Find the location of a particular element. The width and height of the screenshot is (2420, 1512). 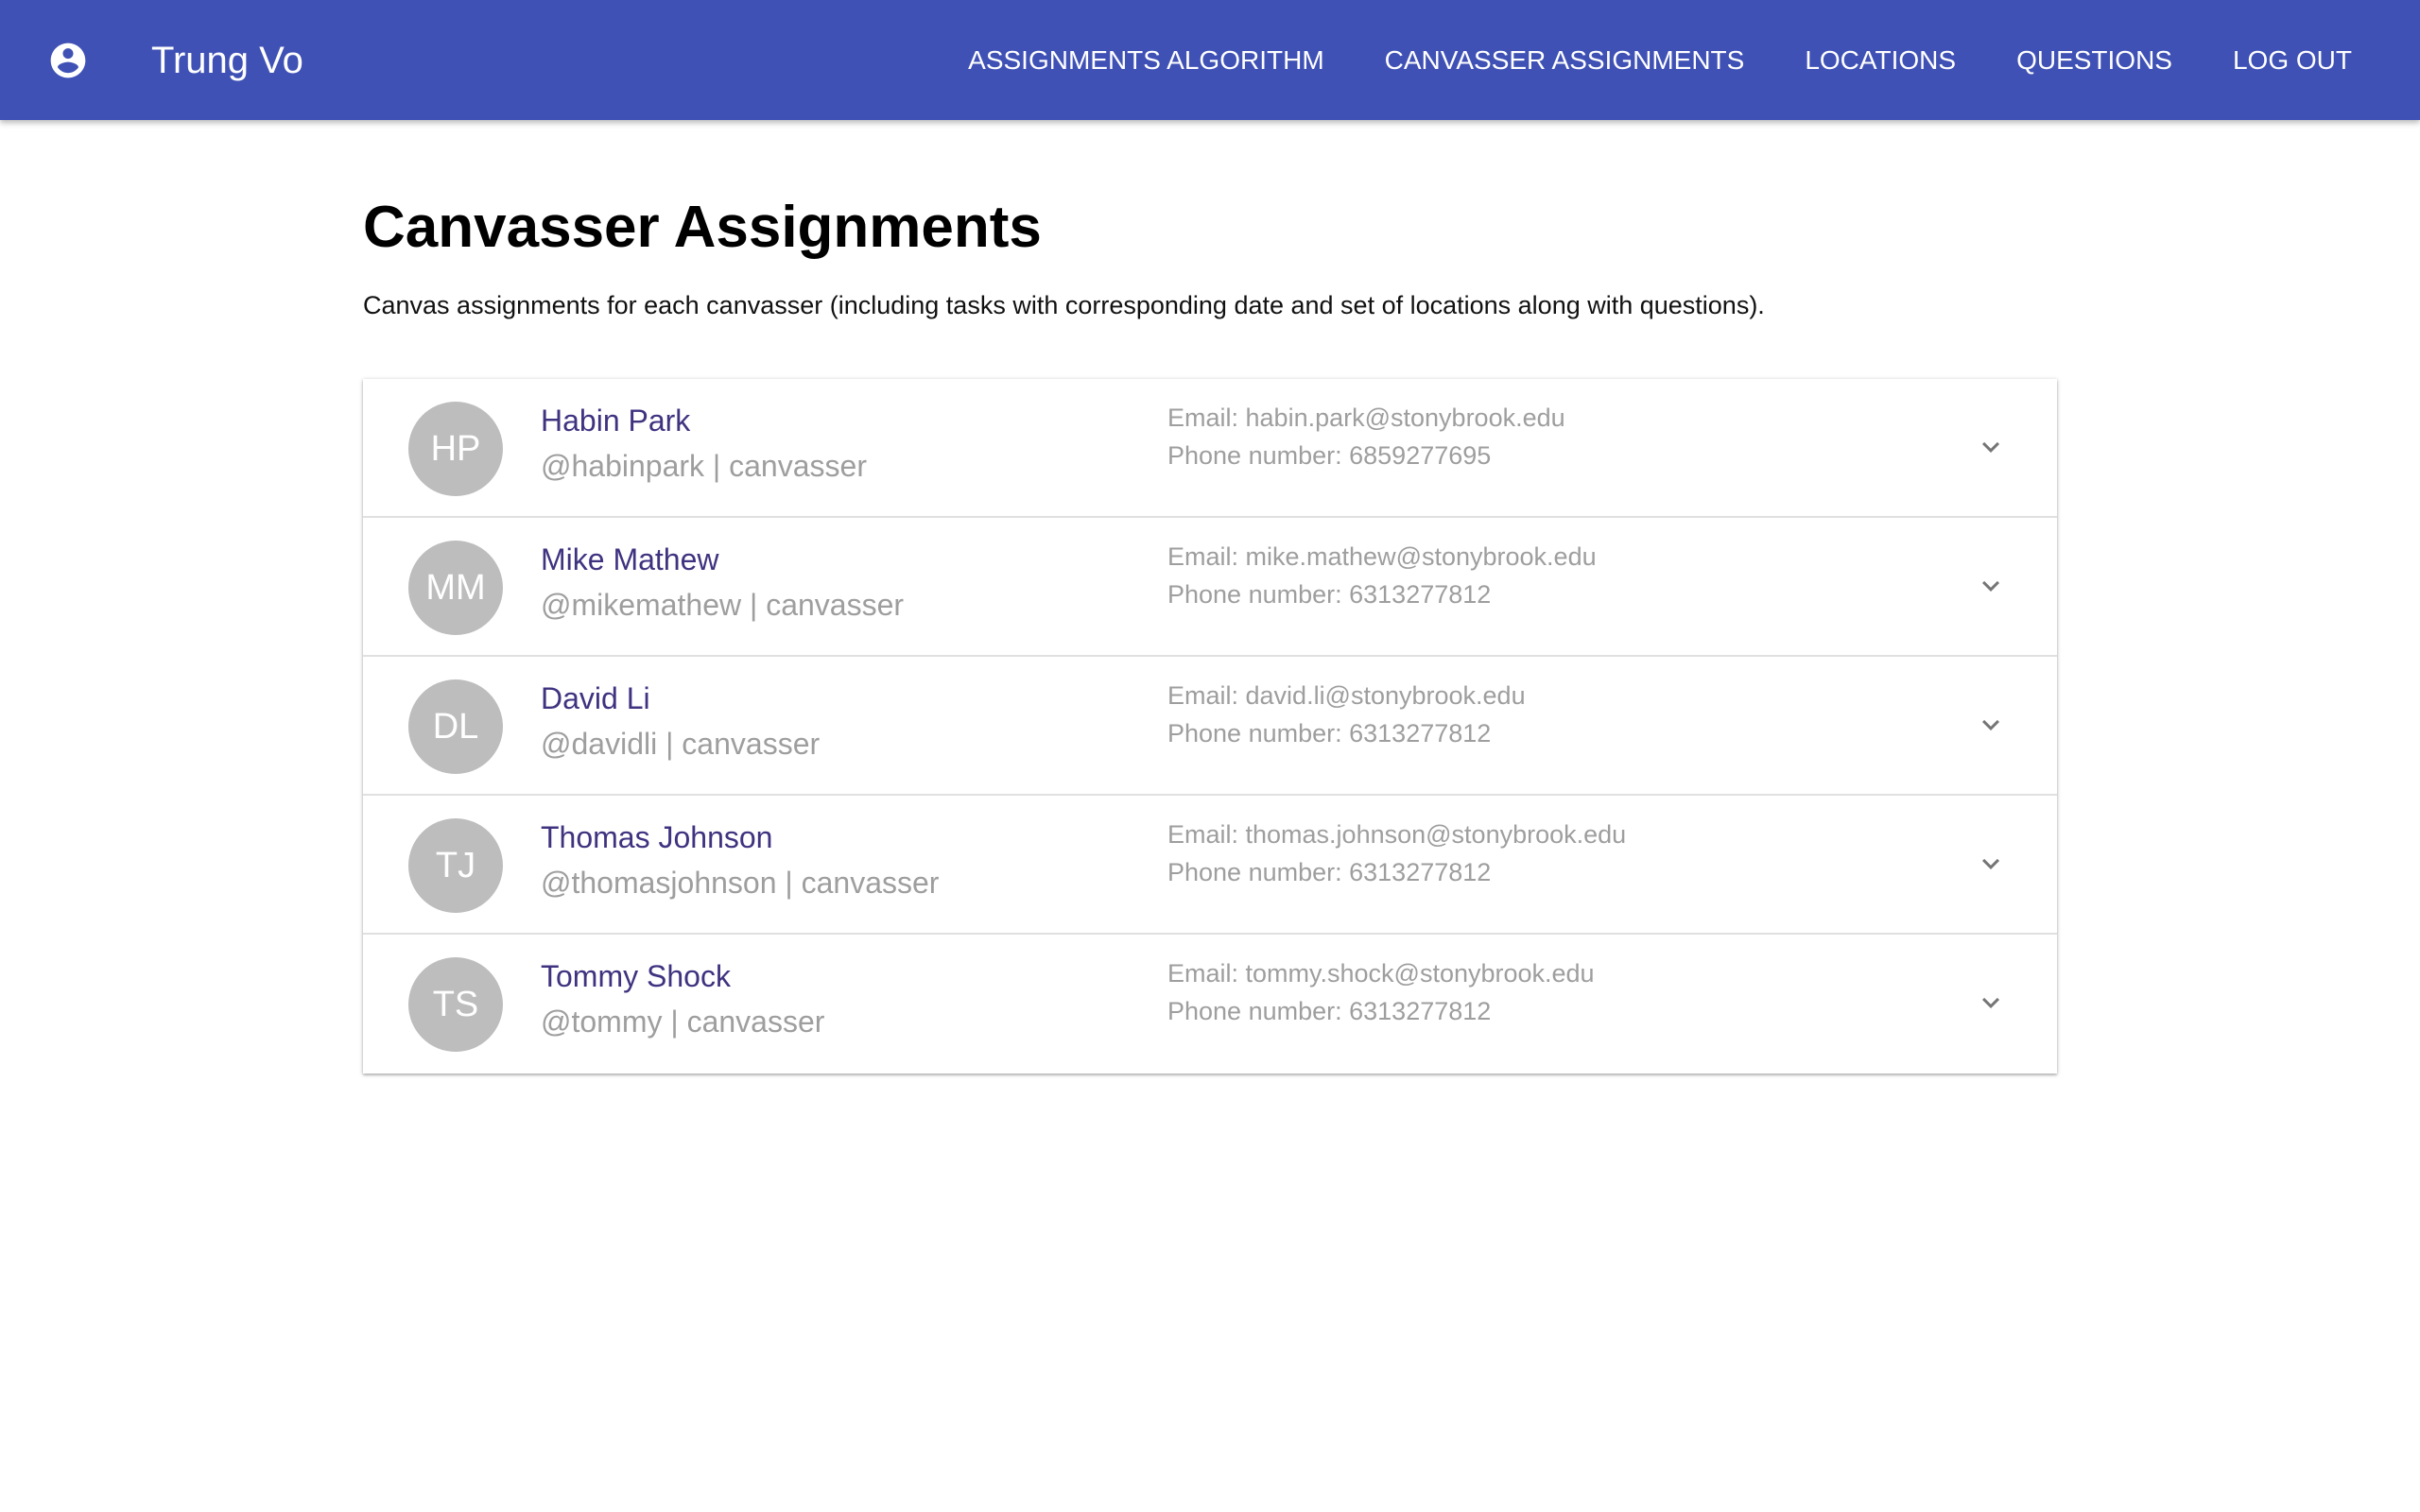

canvasser-name: Habin Park is located at coordinates (616, 421).